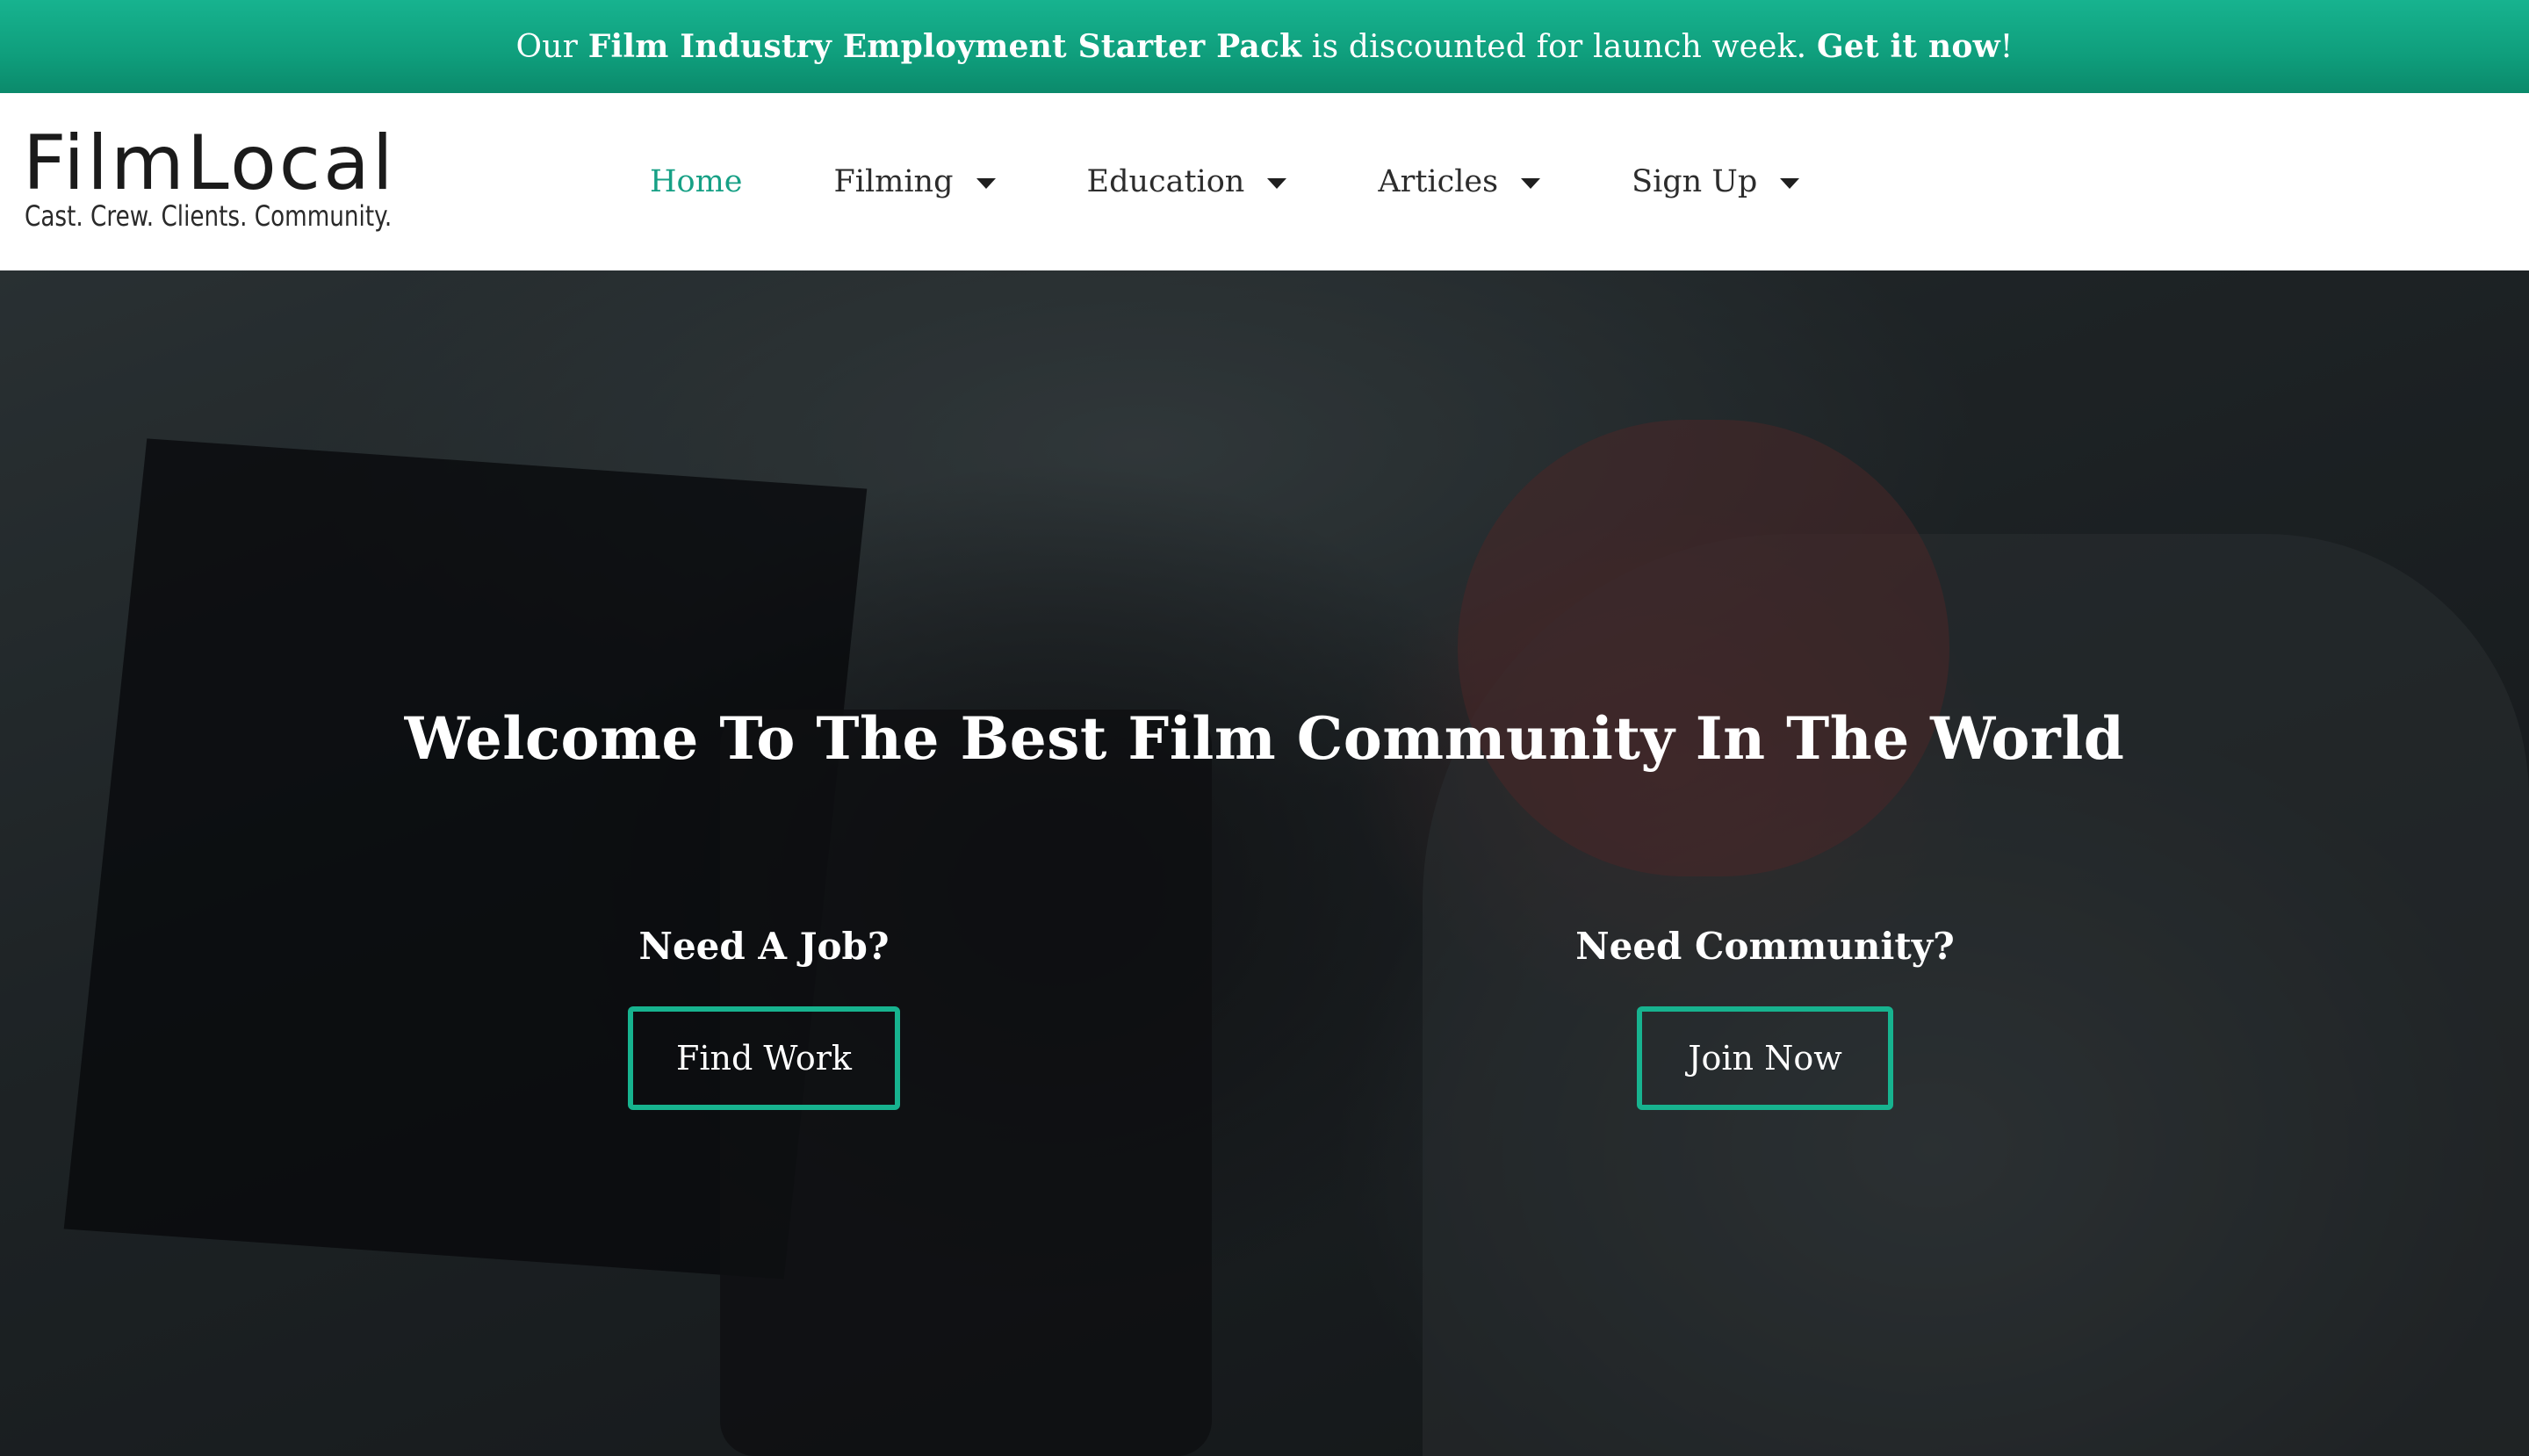 Image resolution: width=2529 pixels, height=1456 pixels. What do you see at coordinates (210, 163) in the screenshot?
I see `logo-title: FilmLocal` at bounding box center [210, 163].